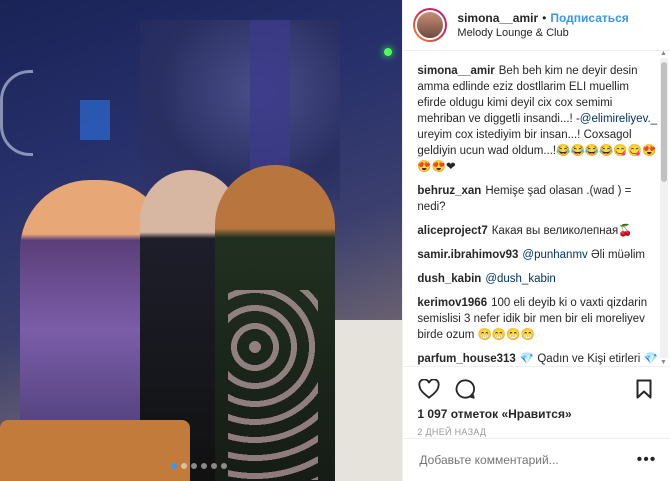 This screenshot has width=670, height=481. I want to click on comment-mention: @dush_kabin, so click(520, 279).